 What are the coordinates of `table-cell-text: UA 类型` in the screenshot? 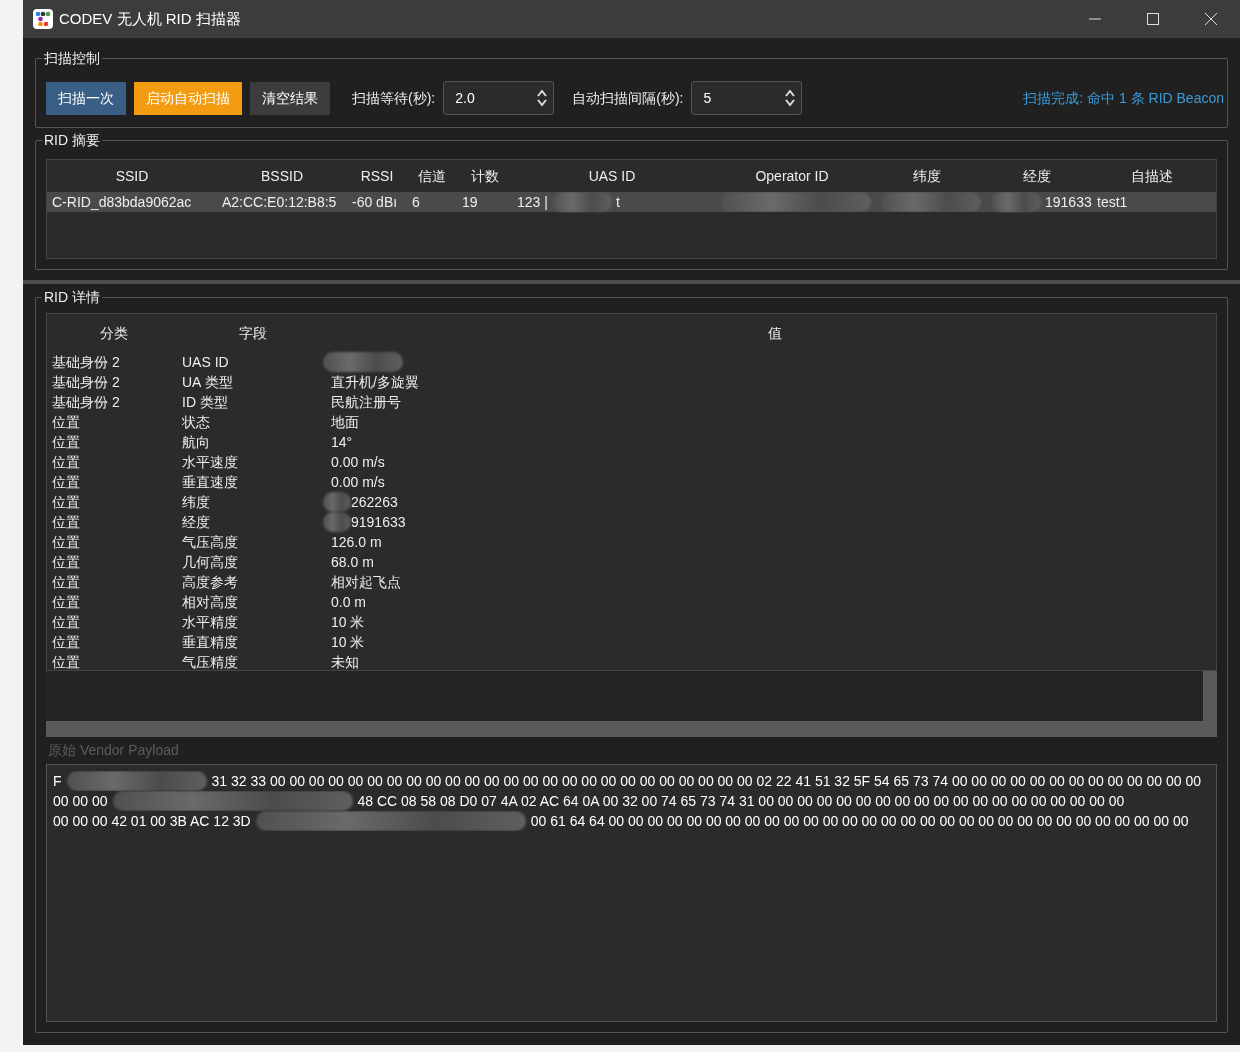 It's located at (208, 382).